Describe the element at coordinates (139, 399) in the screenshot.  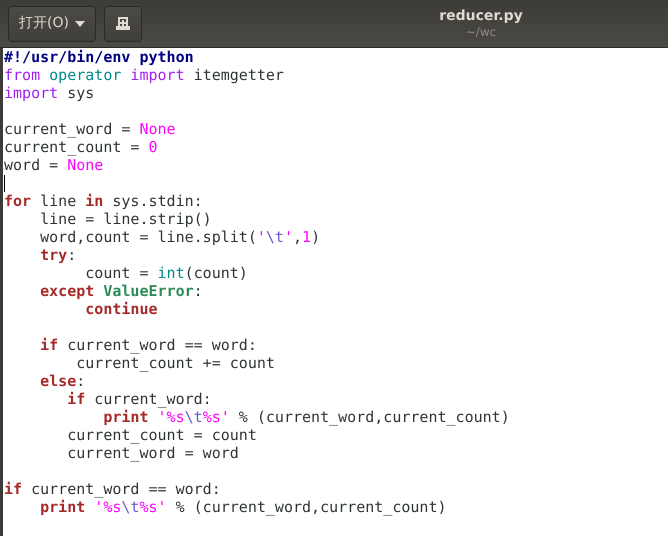
I see `code-line: if current_word:` at that location.